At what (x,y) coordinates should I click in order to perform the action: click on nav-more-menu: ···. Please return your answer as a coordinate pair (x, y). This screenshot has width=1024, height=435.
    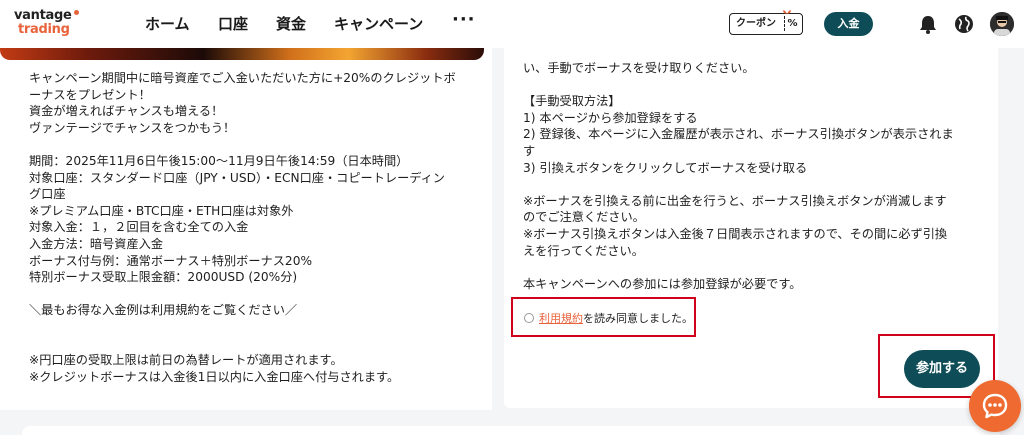
    Looking at the image, I should click on (464, 19).